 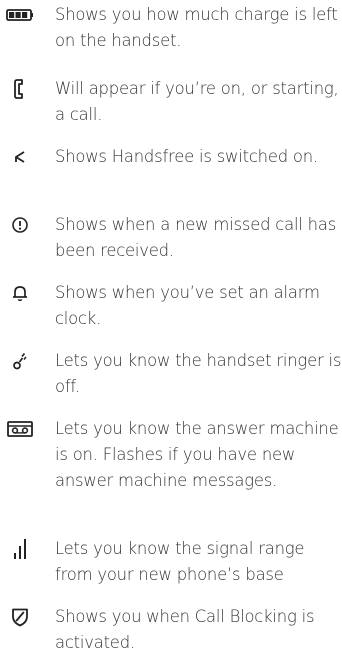 I want to click on call-blocking-shield-icon, so click(x=20, y=617).